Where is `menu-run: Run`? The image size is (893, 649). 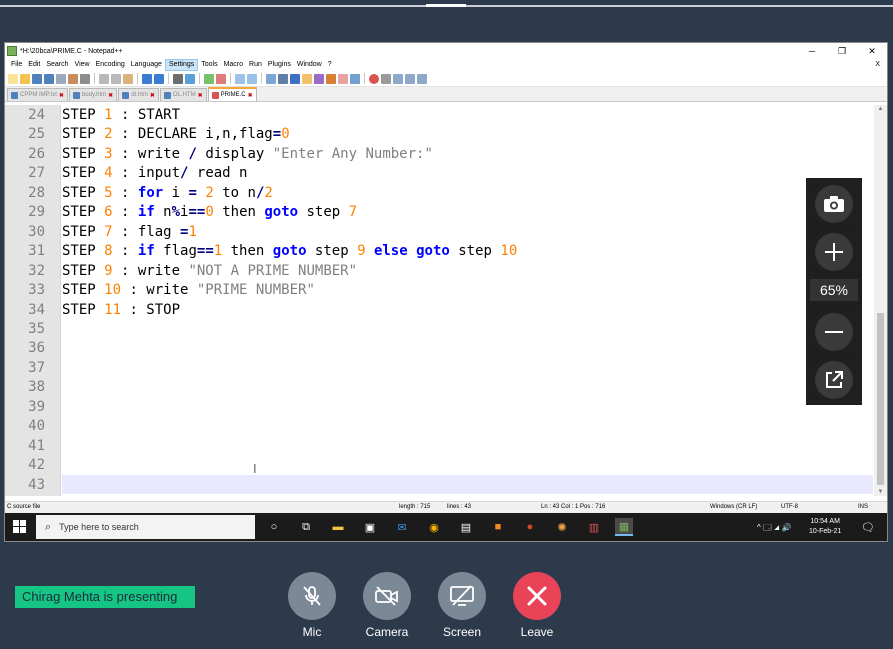
menu-run: Run is located at coordinates (255, 65).